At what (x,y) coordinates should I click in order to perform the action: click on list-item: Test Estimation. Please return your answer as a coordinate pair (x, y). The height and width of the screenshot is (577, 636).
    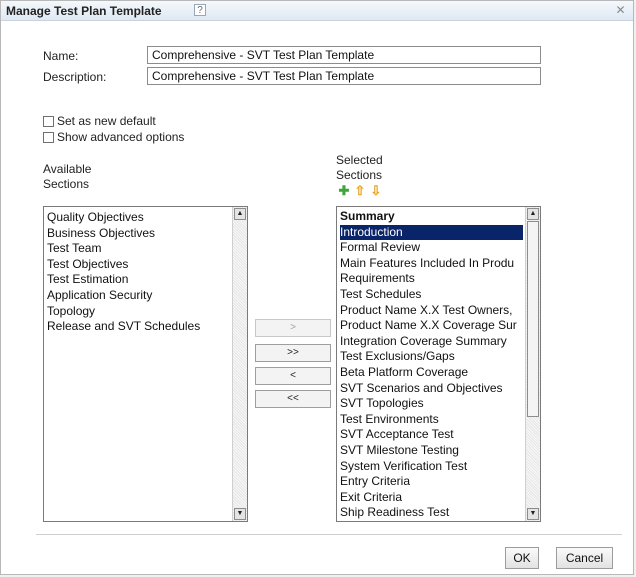
    Looking at the image, I should click on (137, 280).